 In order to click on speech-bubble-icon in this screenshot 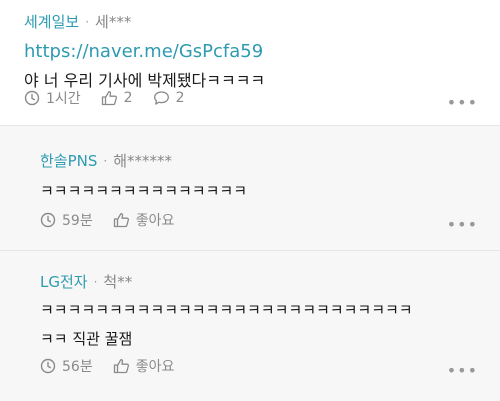, I will do `click(161, 98)`.